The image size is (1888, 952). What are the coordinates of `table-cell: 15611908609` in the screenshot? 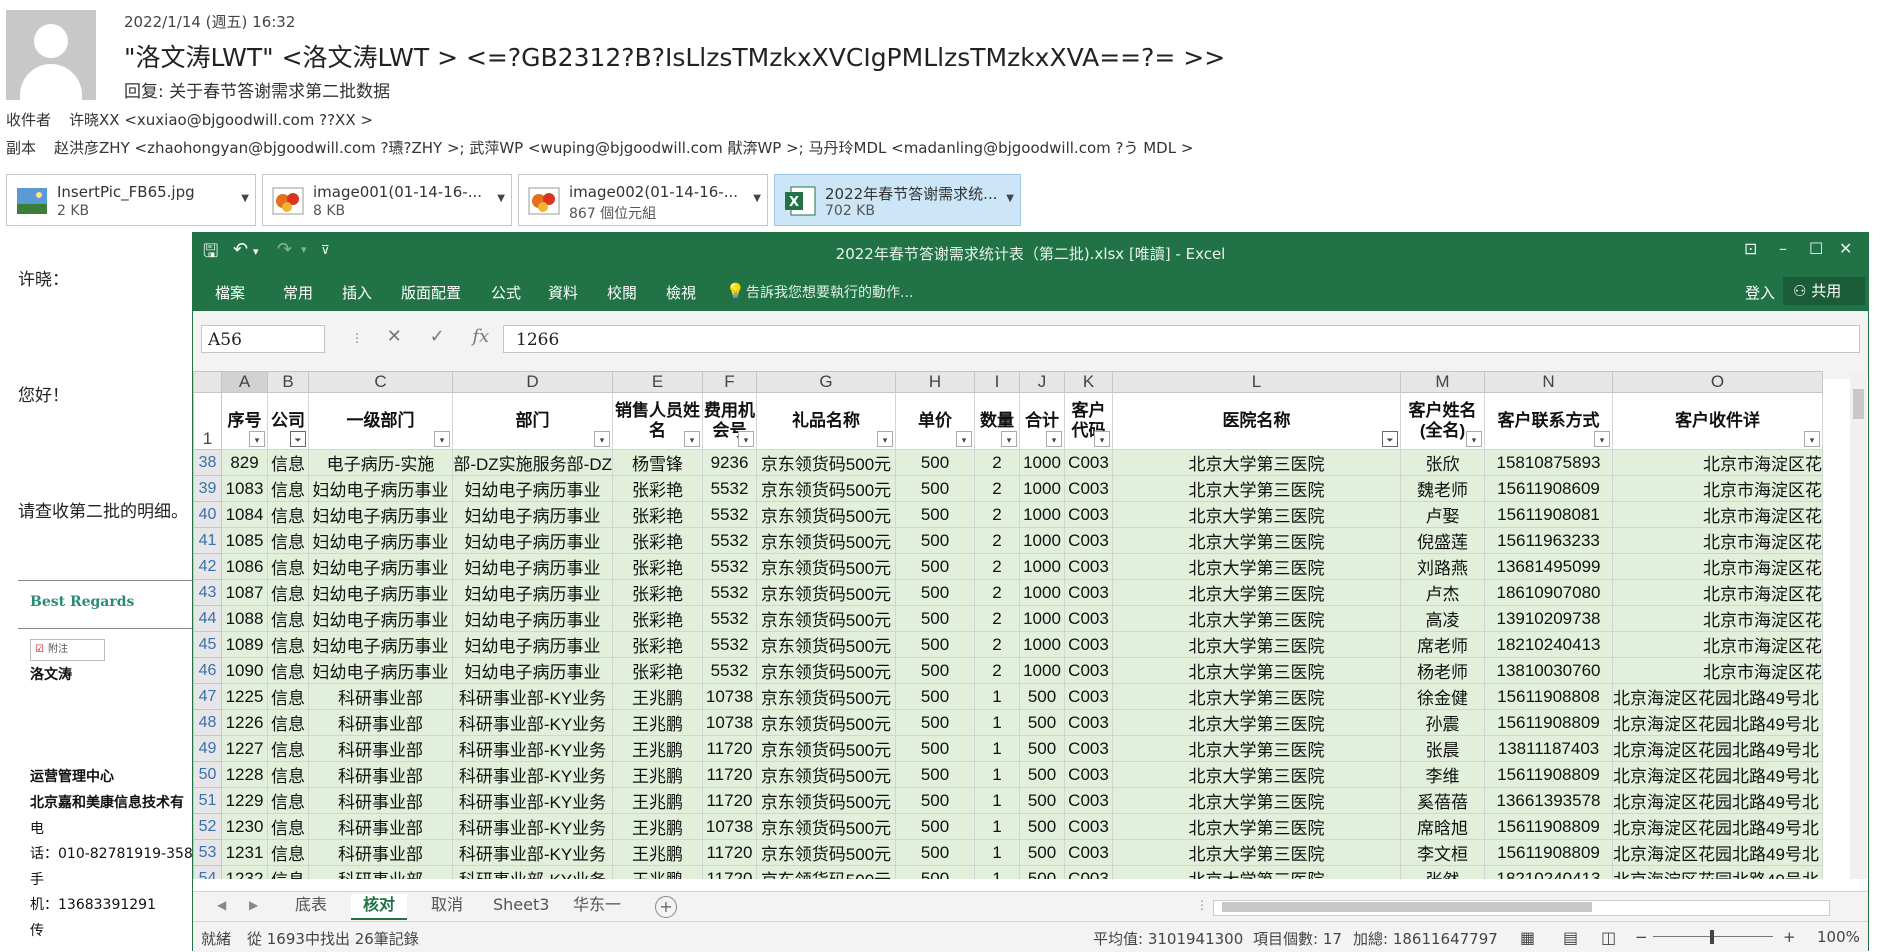 It's located at (1548, 488).